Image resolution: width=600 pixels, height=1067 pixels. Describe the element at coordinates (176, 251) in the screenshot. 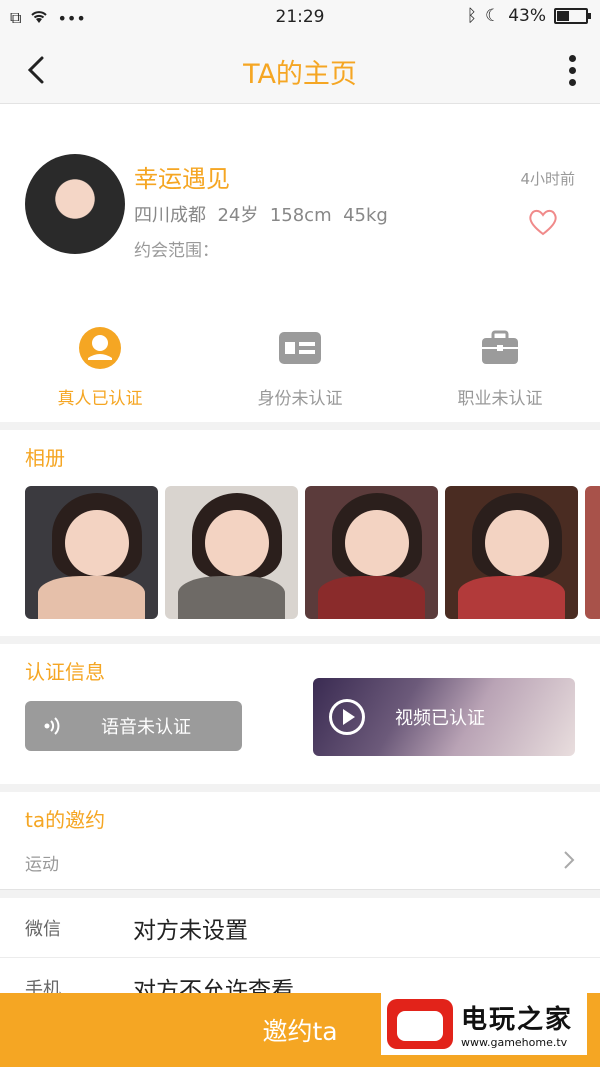

I see `date-range-label: 约会范围：` at that location.